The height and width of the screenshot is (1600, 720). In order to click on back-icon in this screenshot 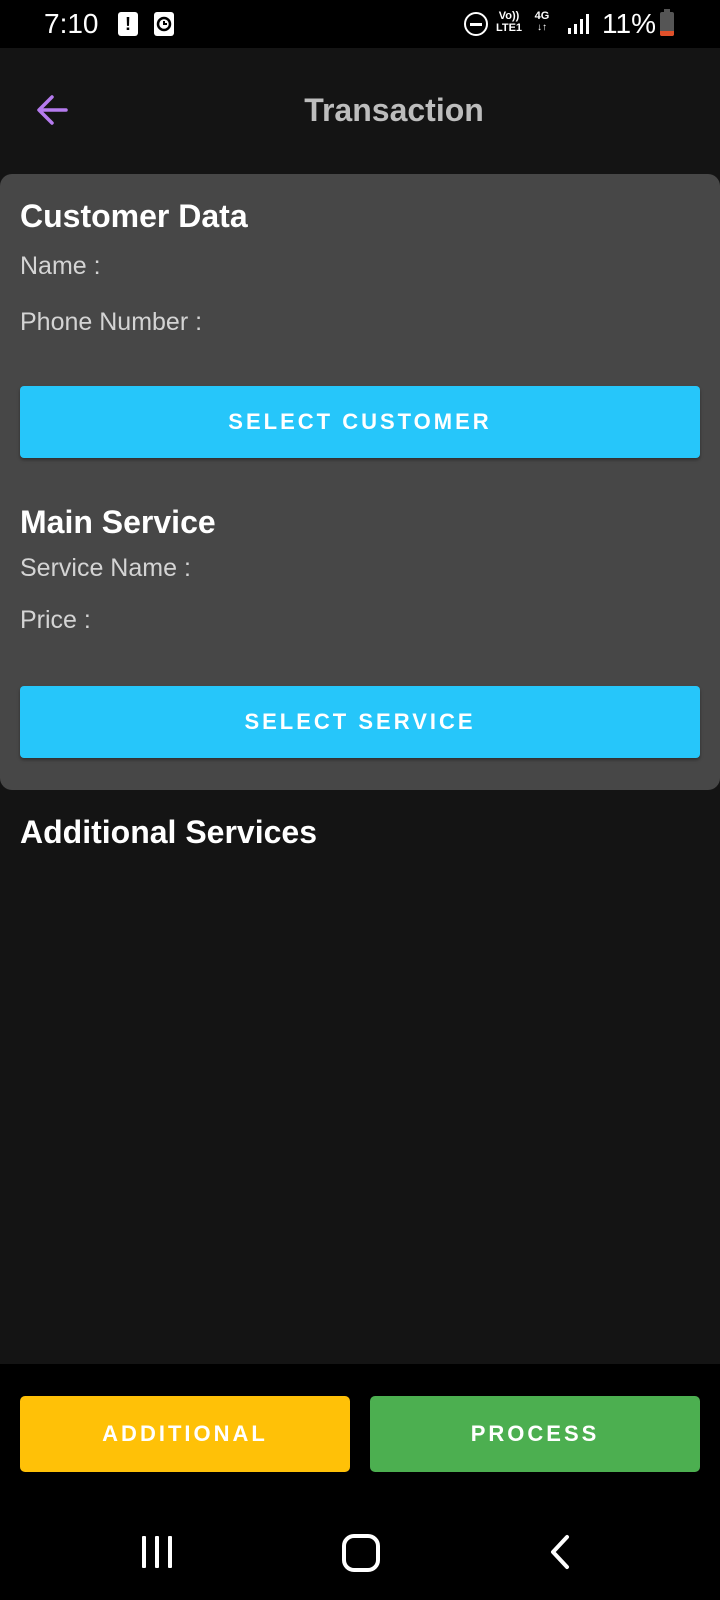, I will do `click(560, 1552)`.